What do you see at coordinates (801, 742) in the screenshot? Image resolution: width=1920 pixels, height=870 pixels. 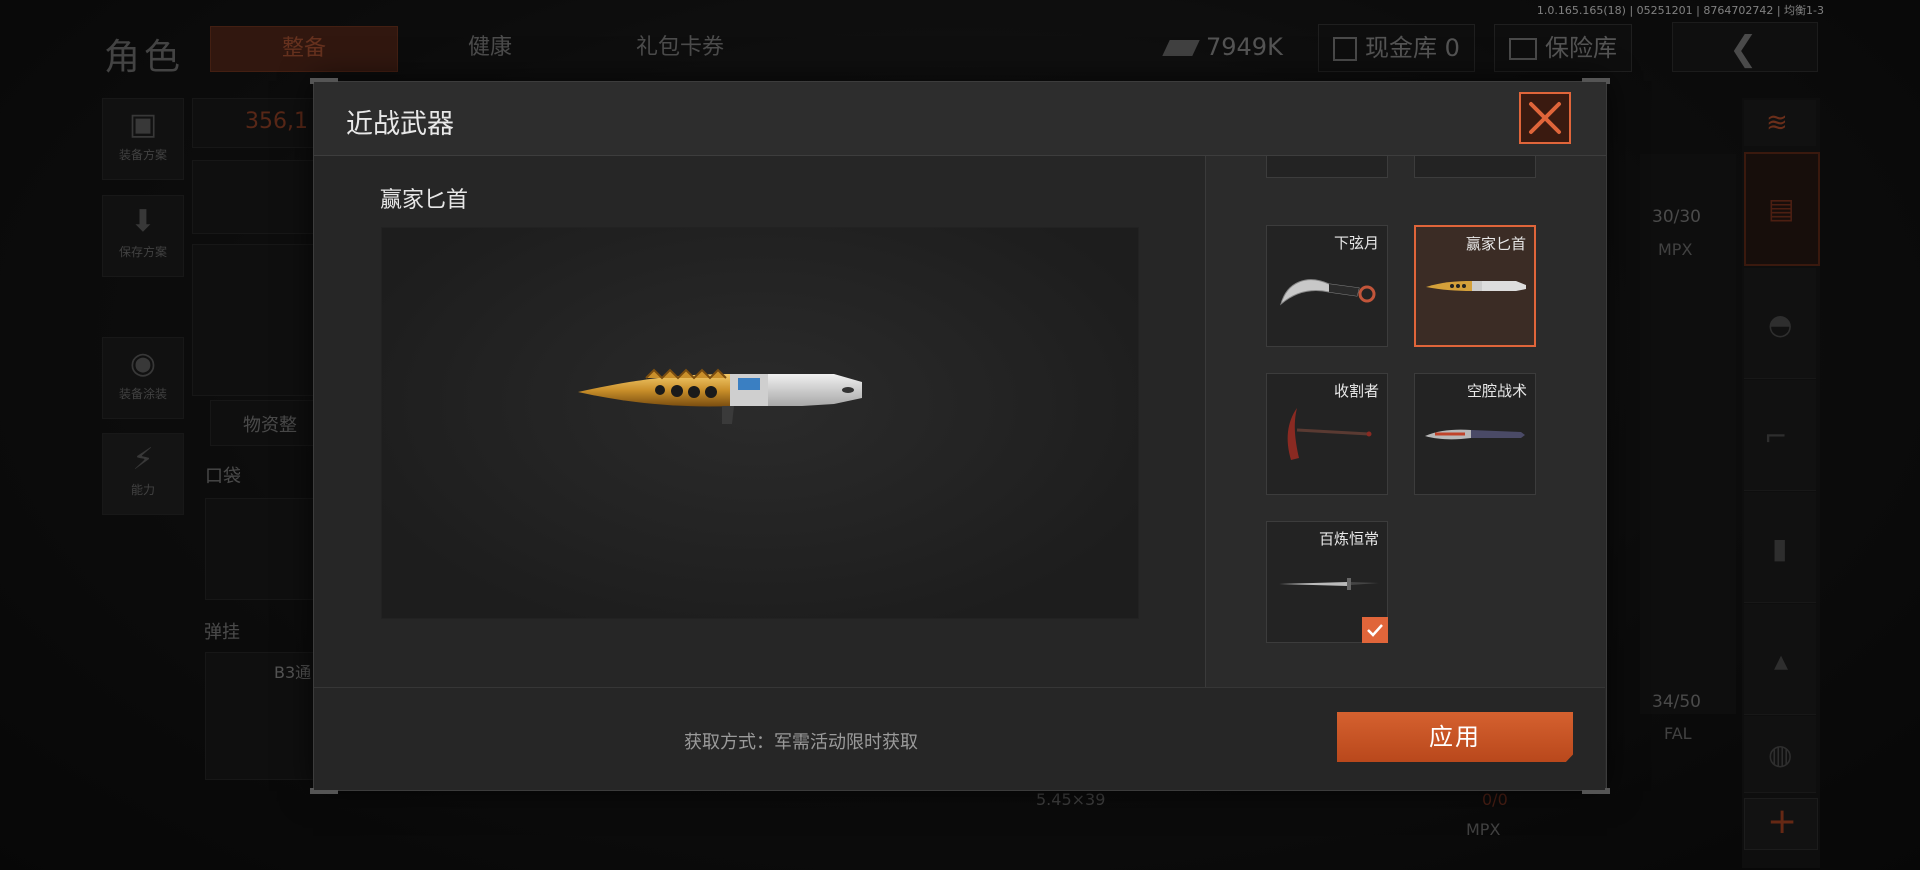 I see `obtain-method-text: 获取方式：军需活动限时获取` at bounding box center [801, 742].